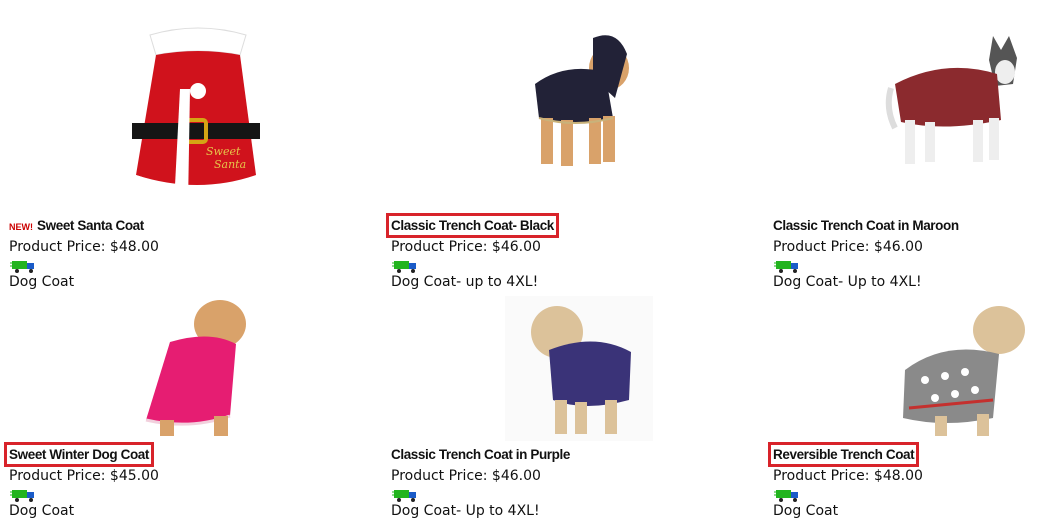 The height and width of the screenshot is (528, 1040). What do you see at coordinates (480, 454) in the screenshot?
I see `product-title: Classic Trench Coat in Purple` at bounding box center [480, 454].